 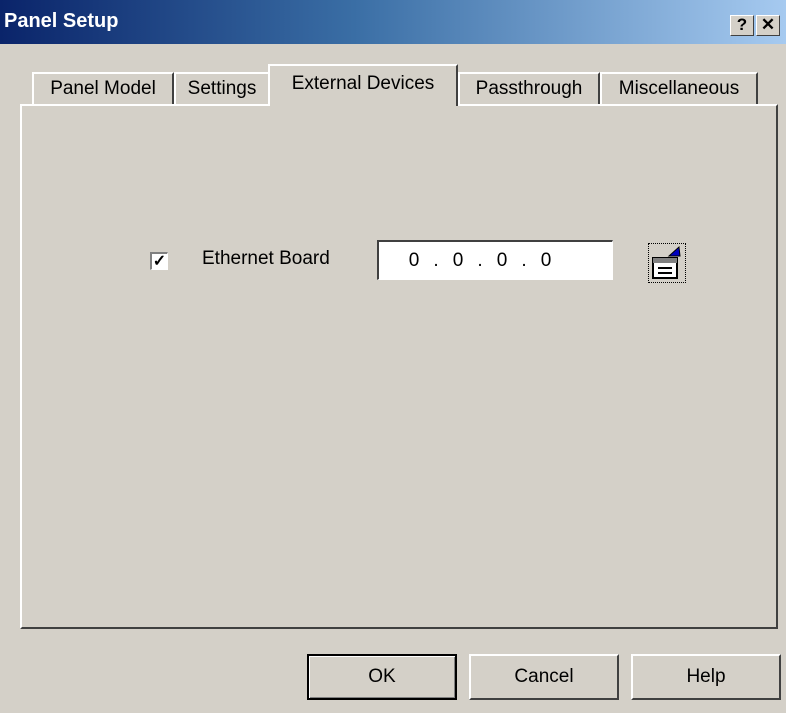 What do you see at coordinates (61, 21) in the screenshot?
I see `window-title: Panel Setup` at bounding box center [61, 21].